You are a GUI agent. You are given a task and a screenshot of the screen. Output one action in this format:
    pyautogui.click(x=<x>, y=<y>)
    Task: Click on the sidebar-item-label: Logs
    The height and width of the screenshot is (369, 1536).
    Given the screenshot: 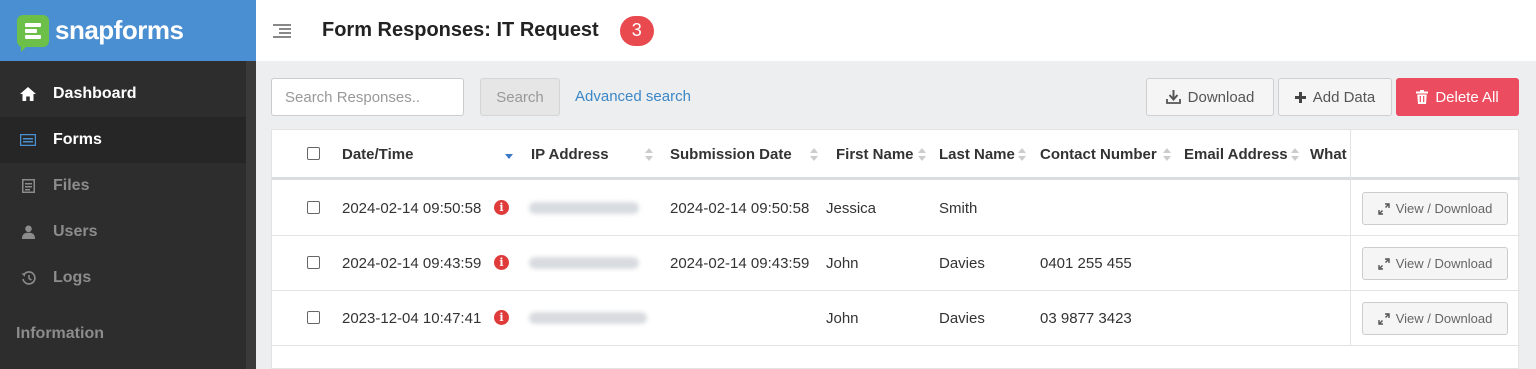 What is the action you would take?
    pyautogui.click(x=72, y=277)
    